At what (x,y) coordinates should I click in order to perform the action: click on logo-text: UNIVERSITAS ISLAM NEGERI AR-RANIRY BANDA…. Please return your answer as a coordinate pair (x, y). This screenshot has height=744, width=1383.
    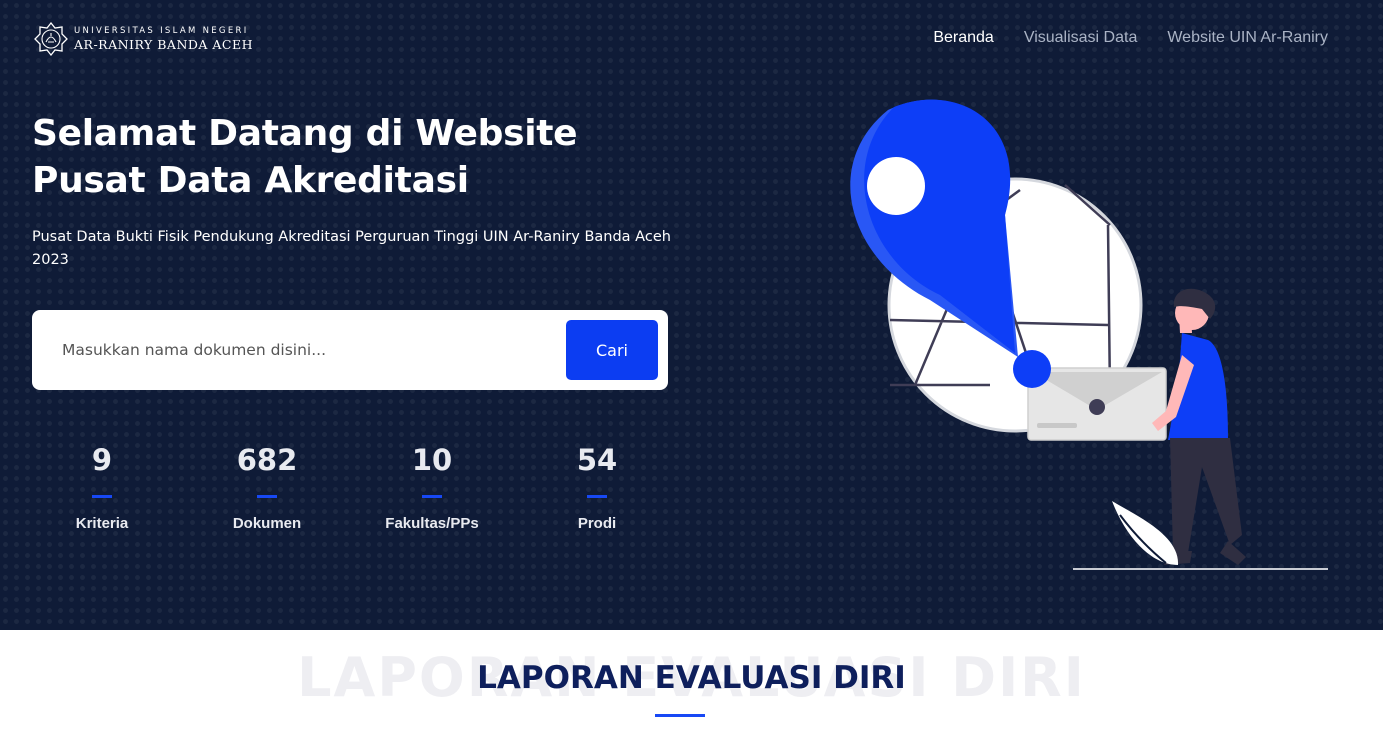
    Looking at the image, I should click on (163, 39).